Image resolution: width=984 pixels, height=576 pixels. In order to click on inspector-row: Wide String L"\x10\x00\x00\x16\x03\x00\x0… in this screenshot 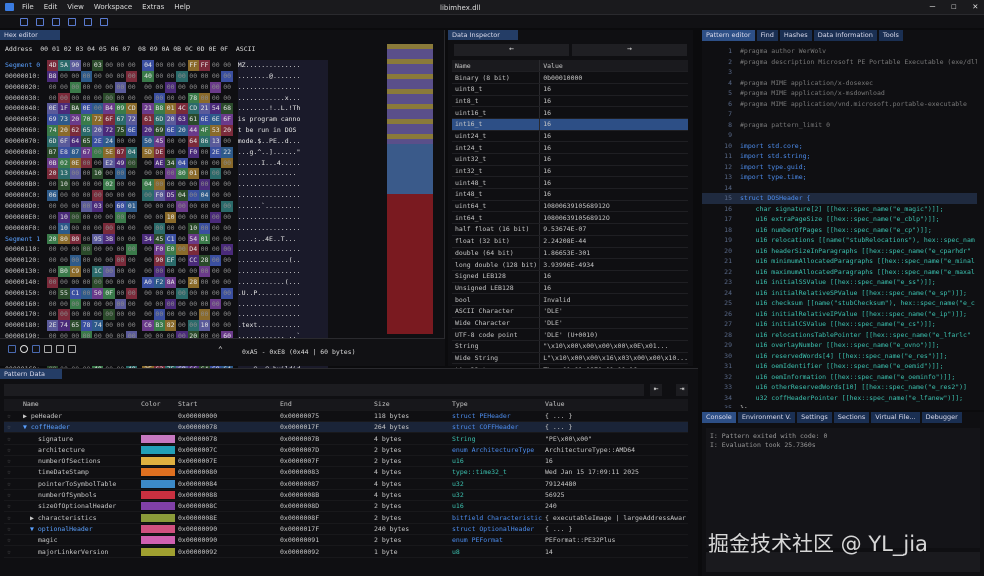, I will do `click(570, 358)`.